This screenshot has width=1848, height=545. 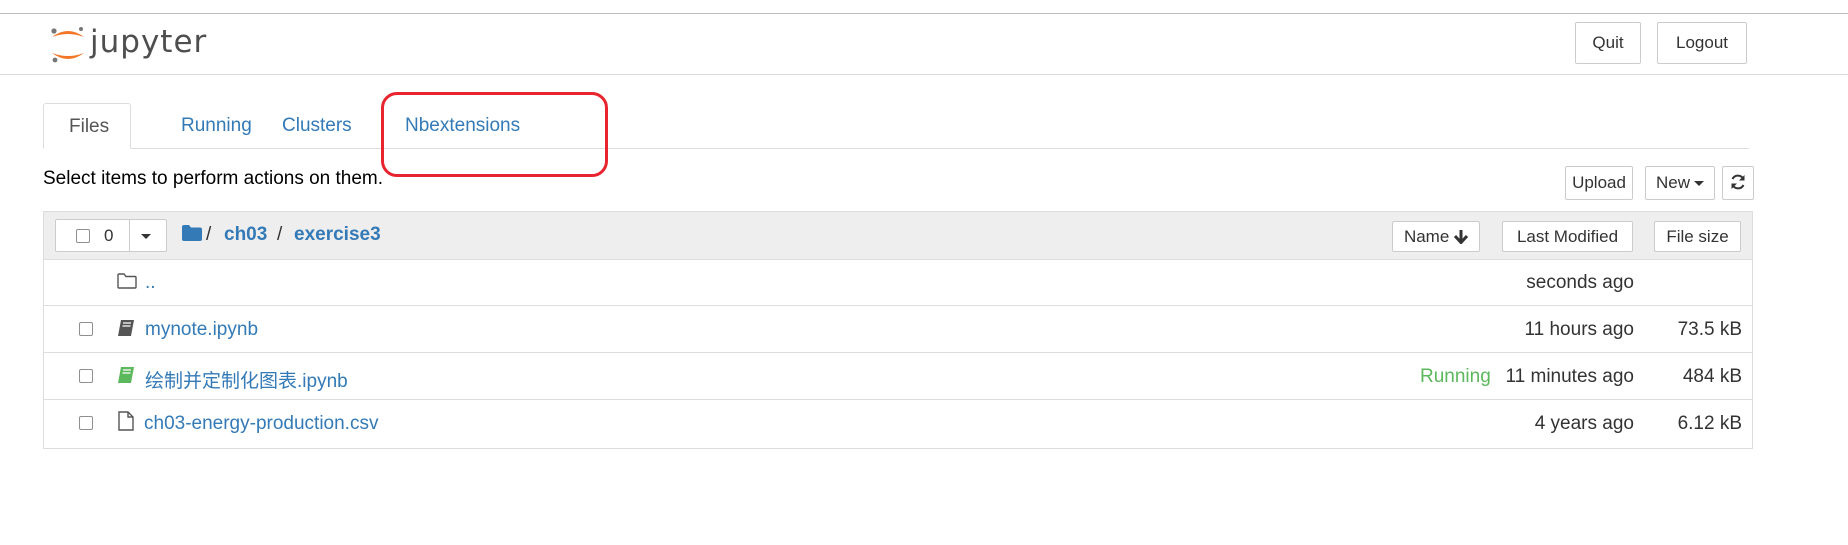 What do you see at coordinates (126, 330) in the screenshot?
I see `notebook-icon` at bounding box center [126, 330].